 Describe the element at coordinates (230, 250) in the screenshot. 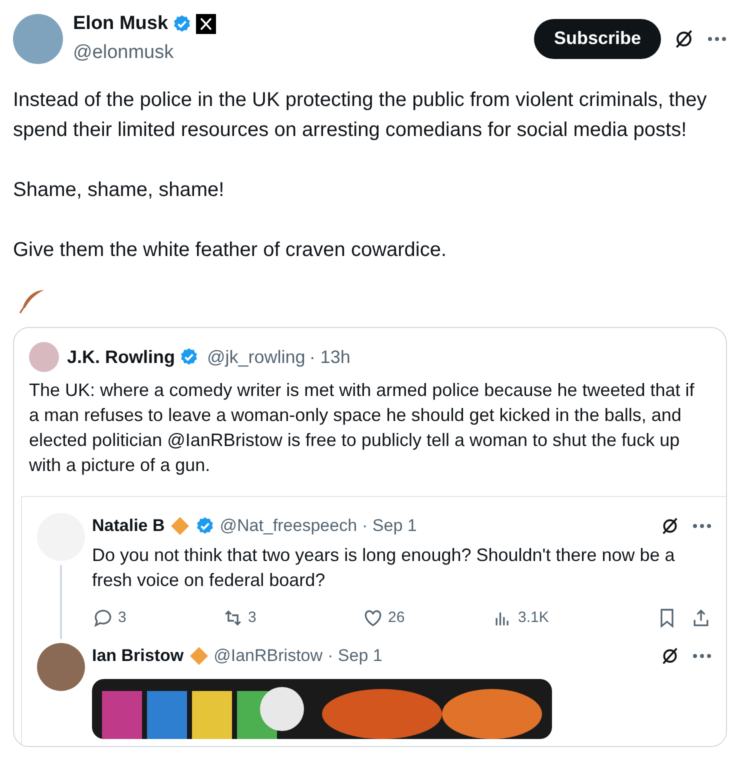

I see `post-text: Give them the white feather of craven cowardice.` at that location.